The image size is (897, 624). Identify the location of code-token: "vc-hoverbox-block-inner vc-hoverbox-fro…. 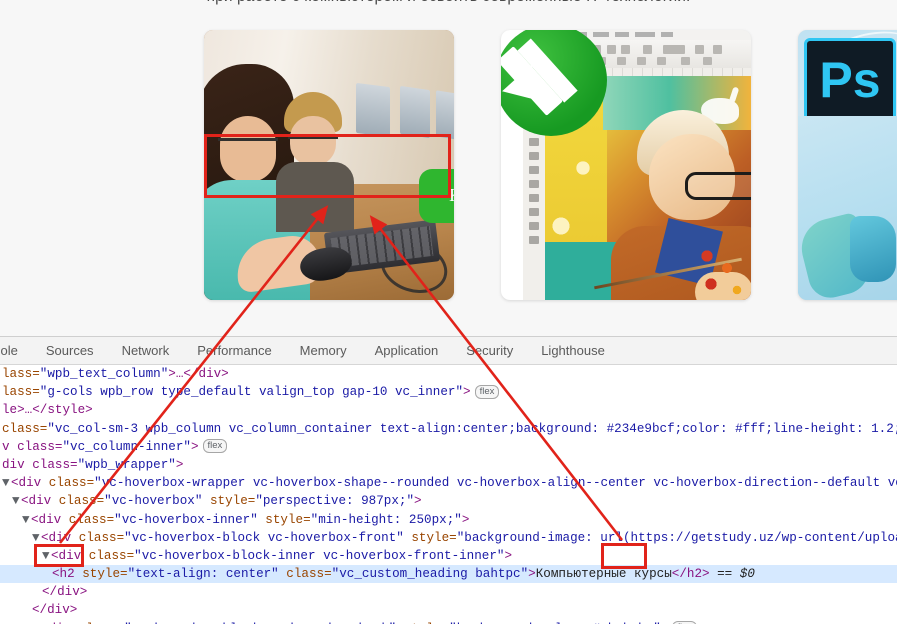
(319, 555).